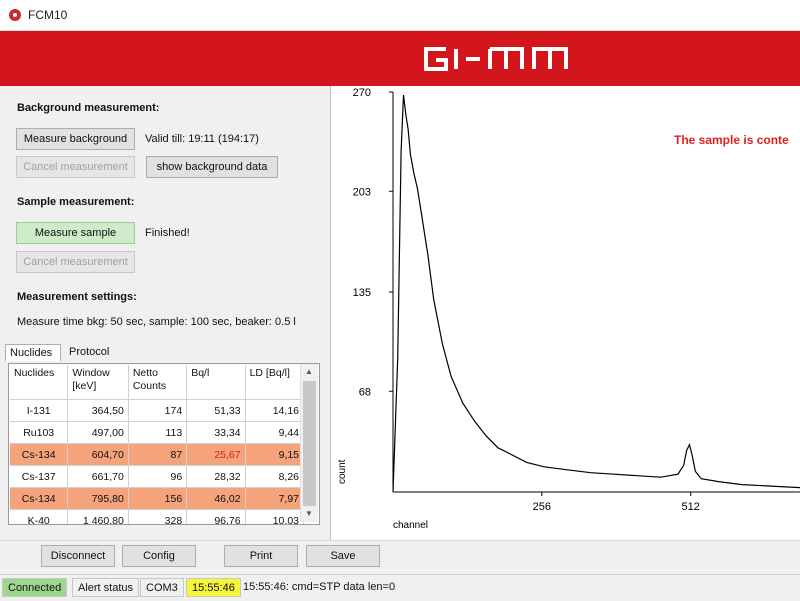 The height and width of the screenshot is (601, 800). What do you see at coordinates (216, 454) in the screenshot?
I see `table-cell: 25,67` at bounding box center [216, 454].